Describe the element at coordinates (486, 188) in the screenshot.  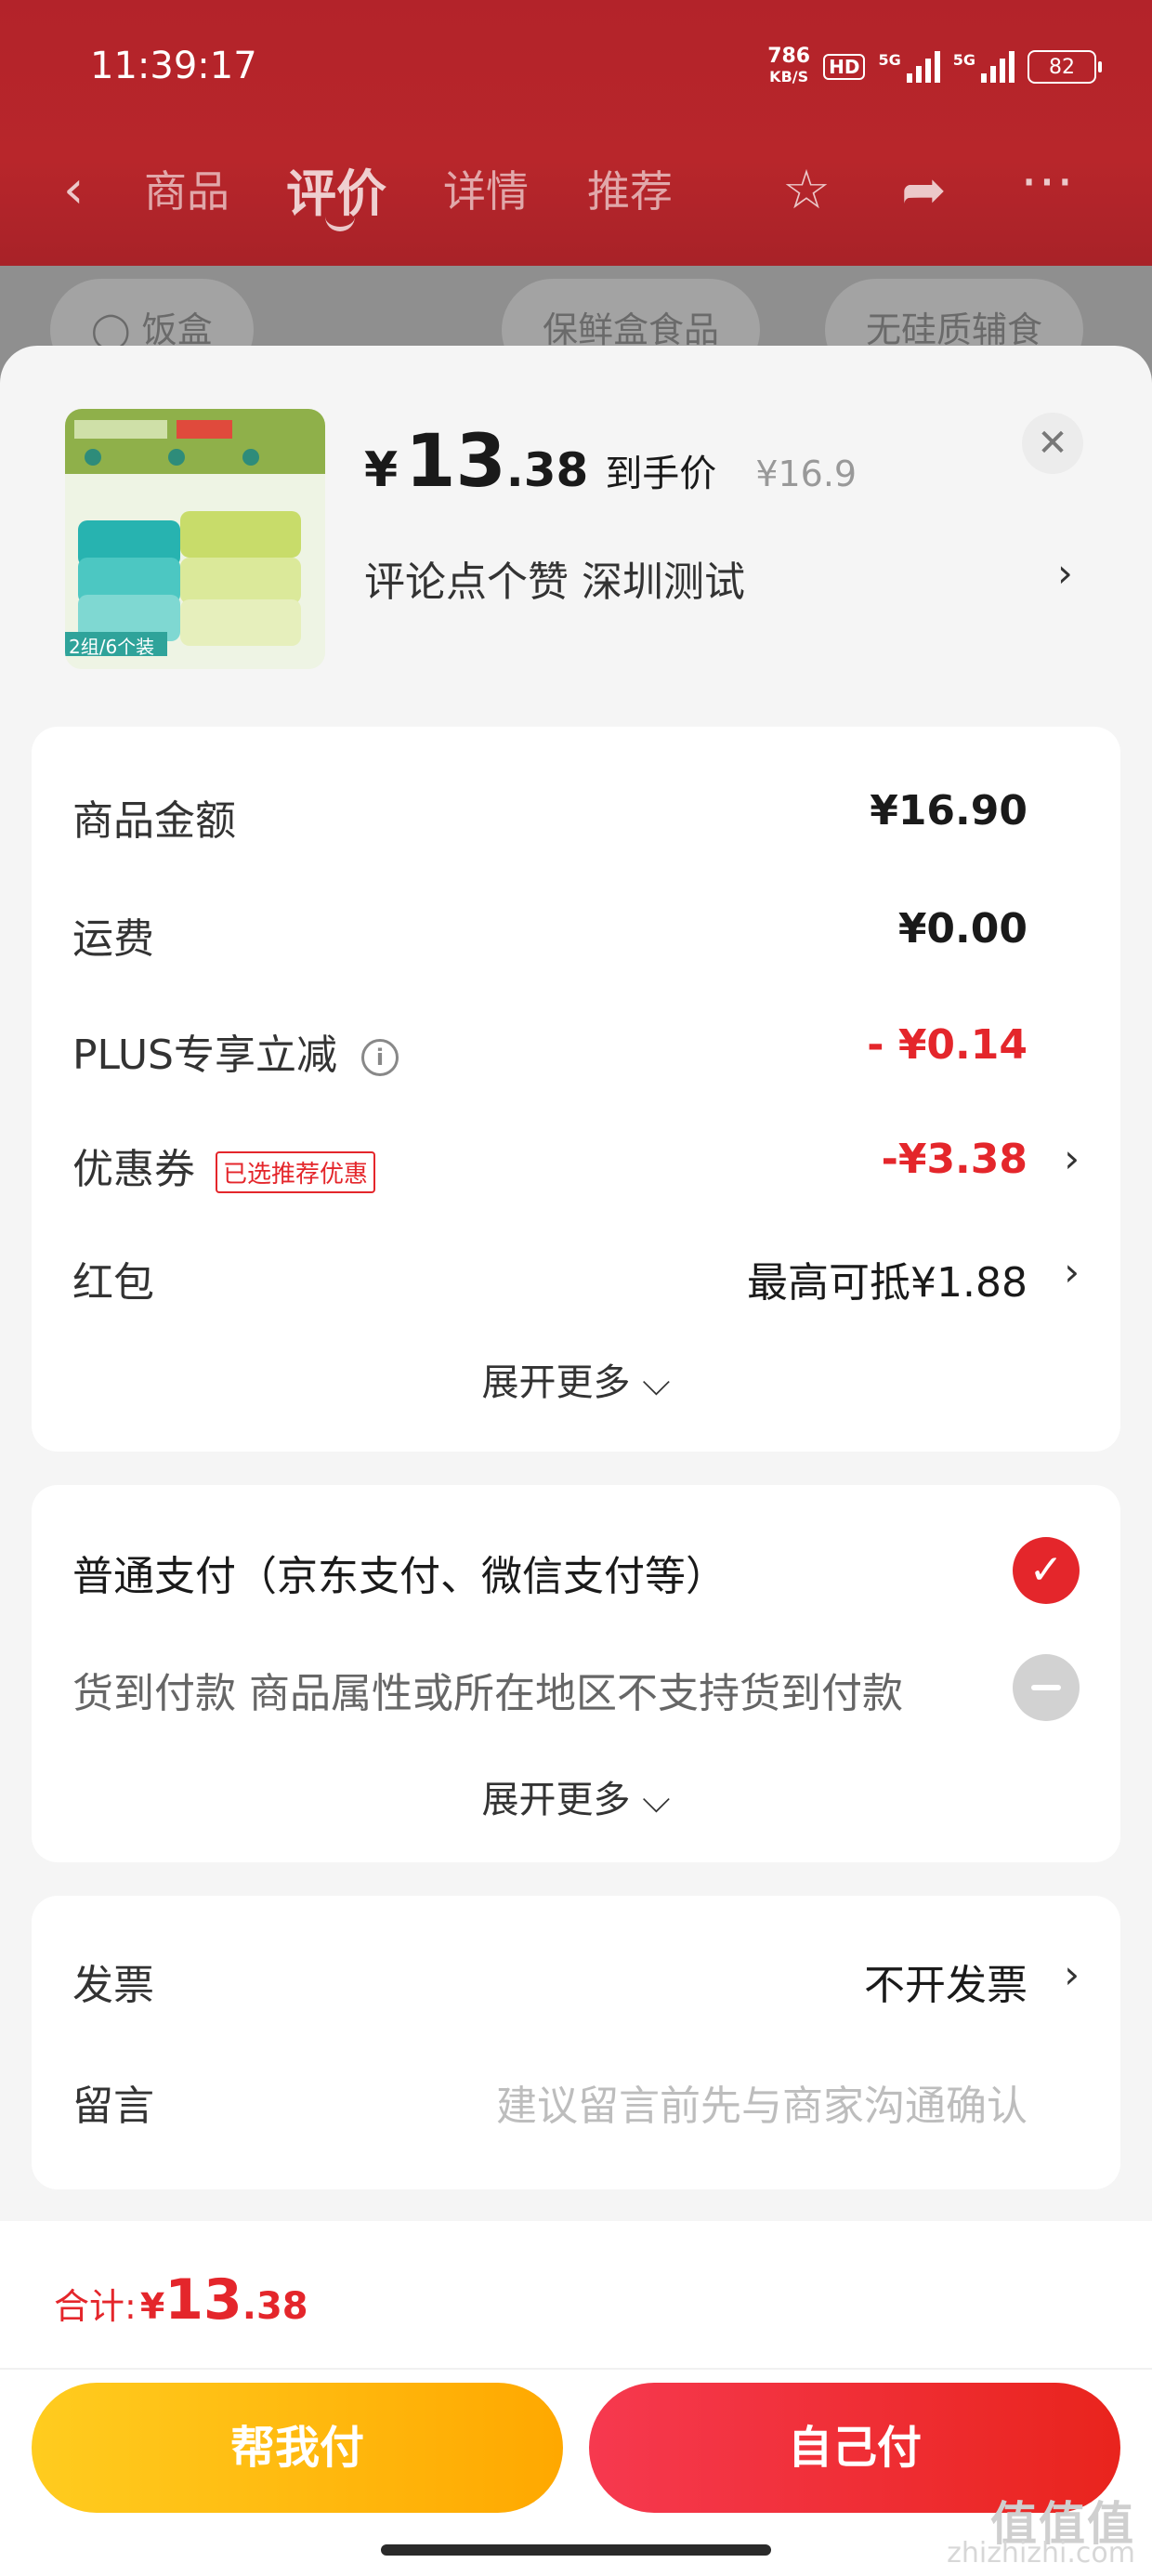
I see `tab-details: 详情` at that location.